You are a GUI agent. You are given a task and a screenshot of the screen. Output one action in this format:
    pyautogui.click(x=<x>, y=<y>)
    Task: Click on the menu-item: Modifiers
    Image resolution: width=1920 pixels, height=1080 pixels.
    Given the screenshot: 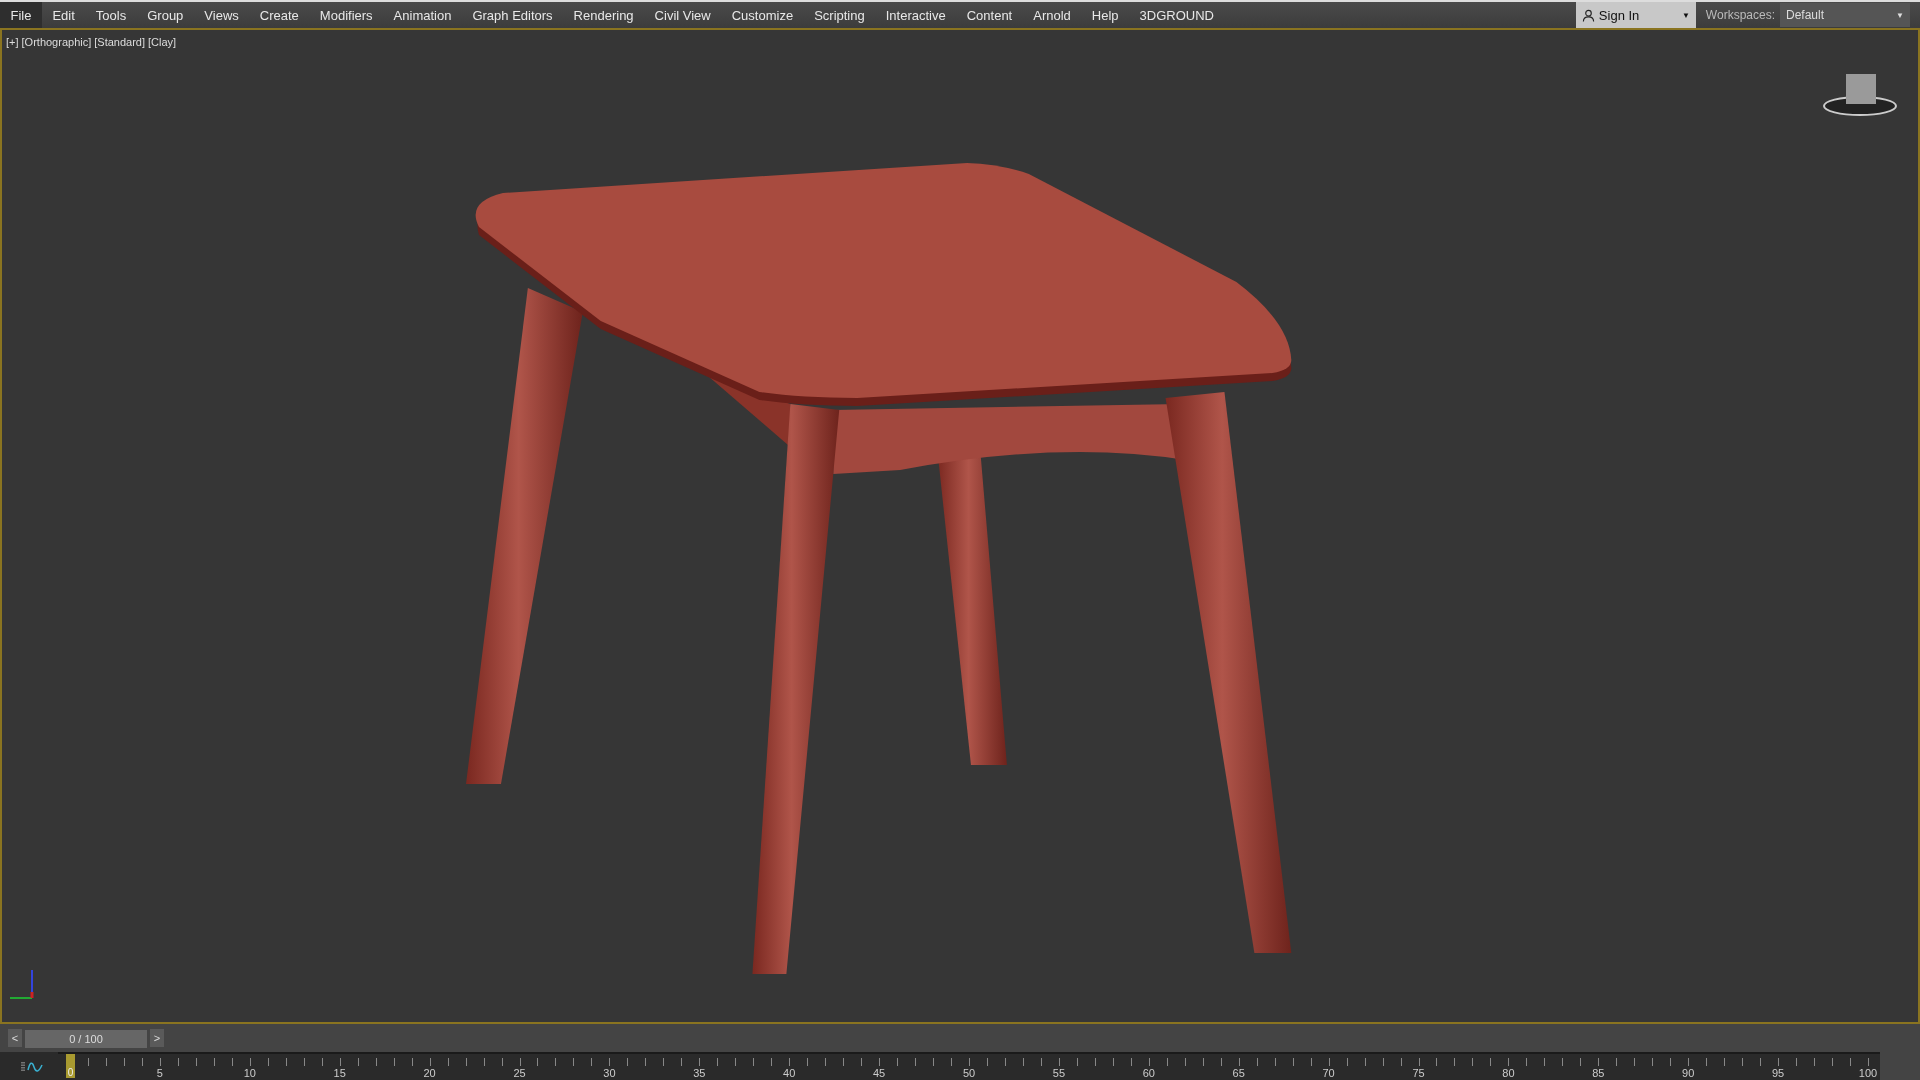 What is the action you would take?
    pyautogui.click(x=346, y=15)
    